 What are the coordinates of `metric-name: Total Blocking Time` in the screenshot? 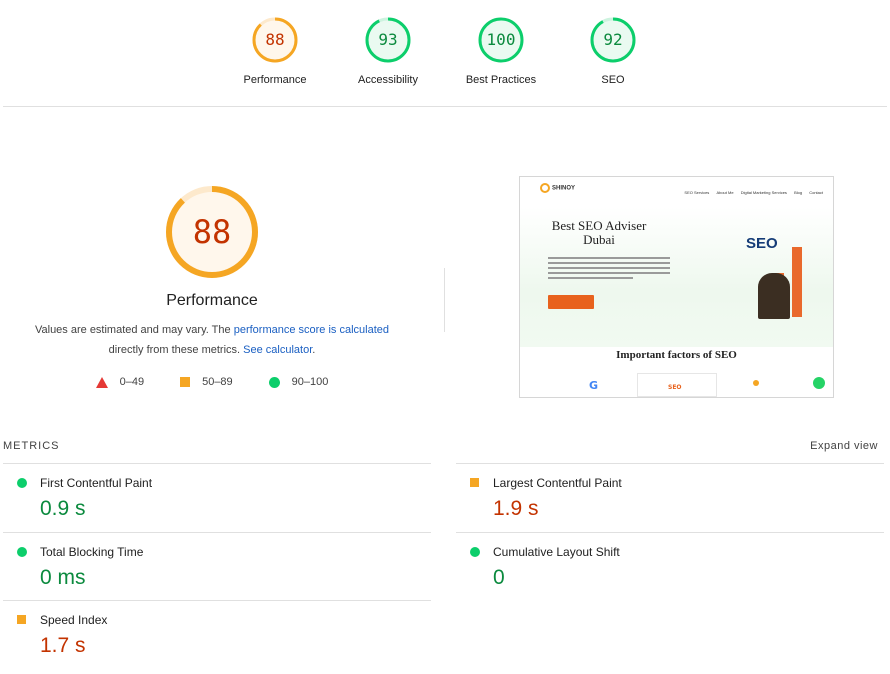 It's located at (92, 552).